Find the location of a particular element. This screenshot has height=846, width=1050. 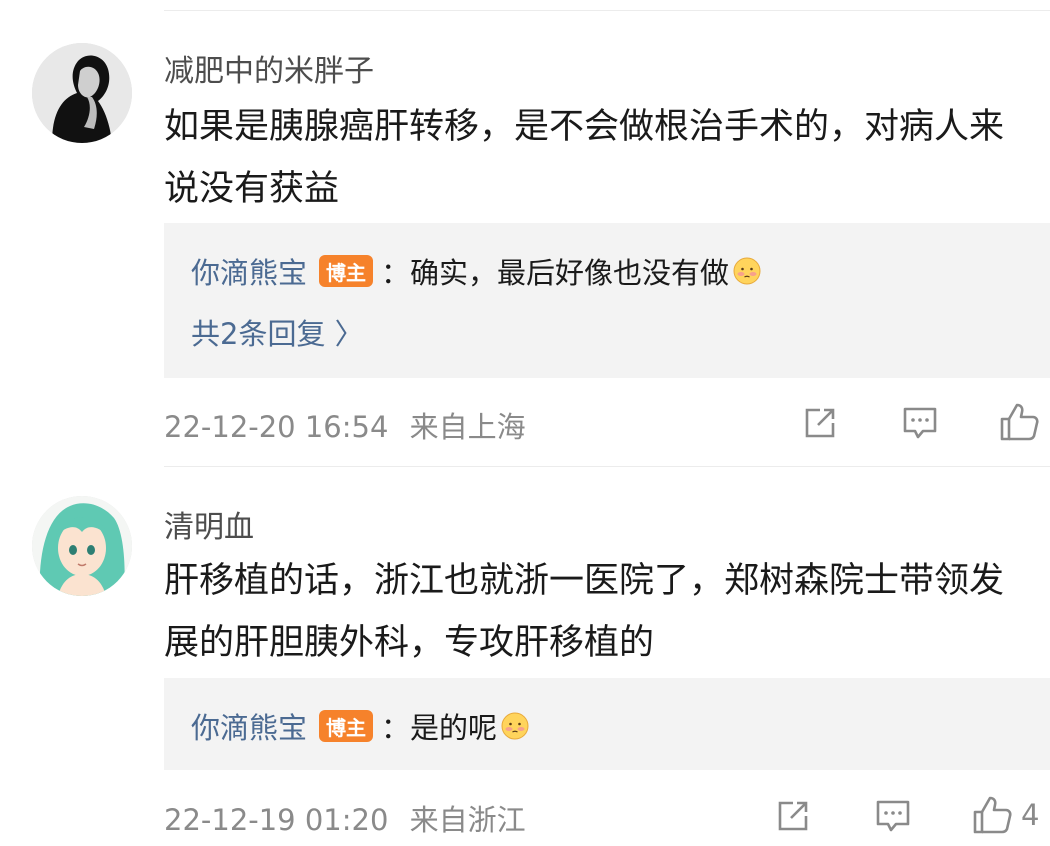

like-button is located at coordinates (1023, 422).